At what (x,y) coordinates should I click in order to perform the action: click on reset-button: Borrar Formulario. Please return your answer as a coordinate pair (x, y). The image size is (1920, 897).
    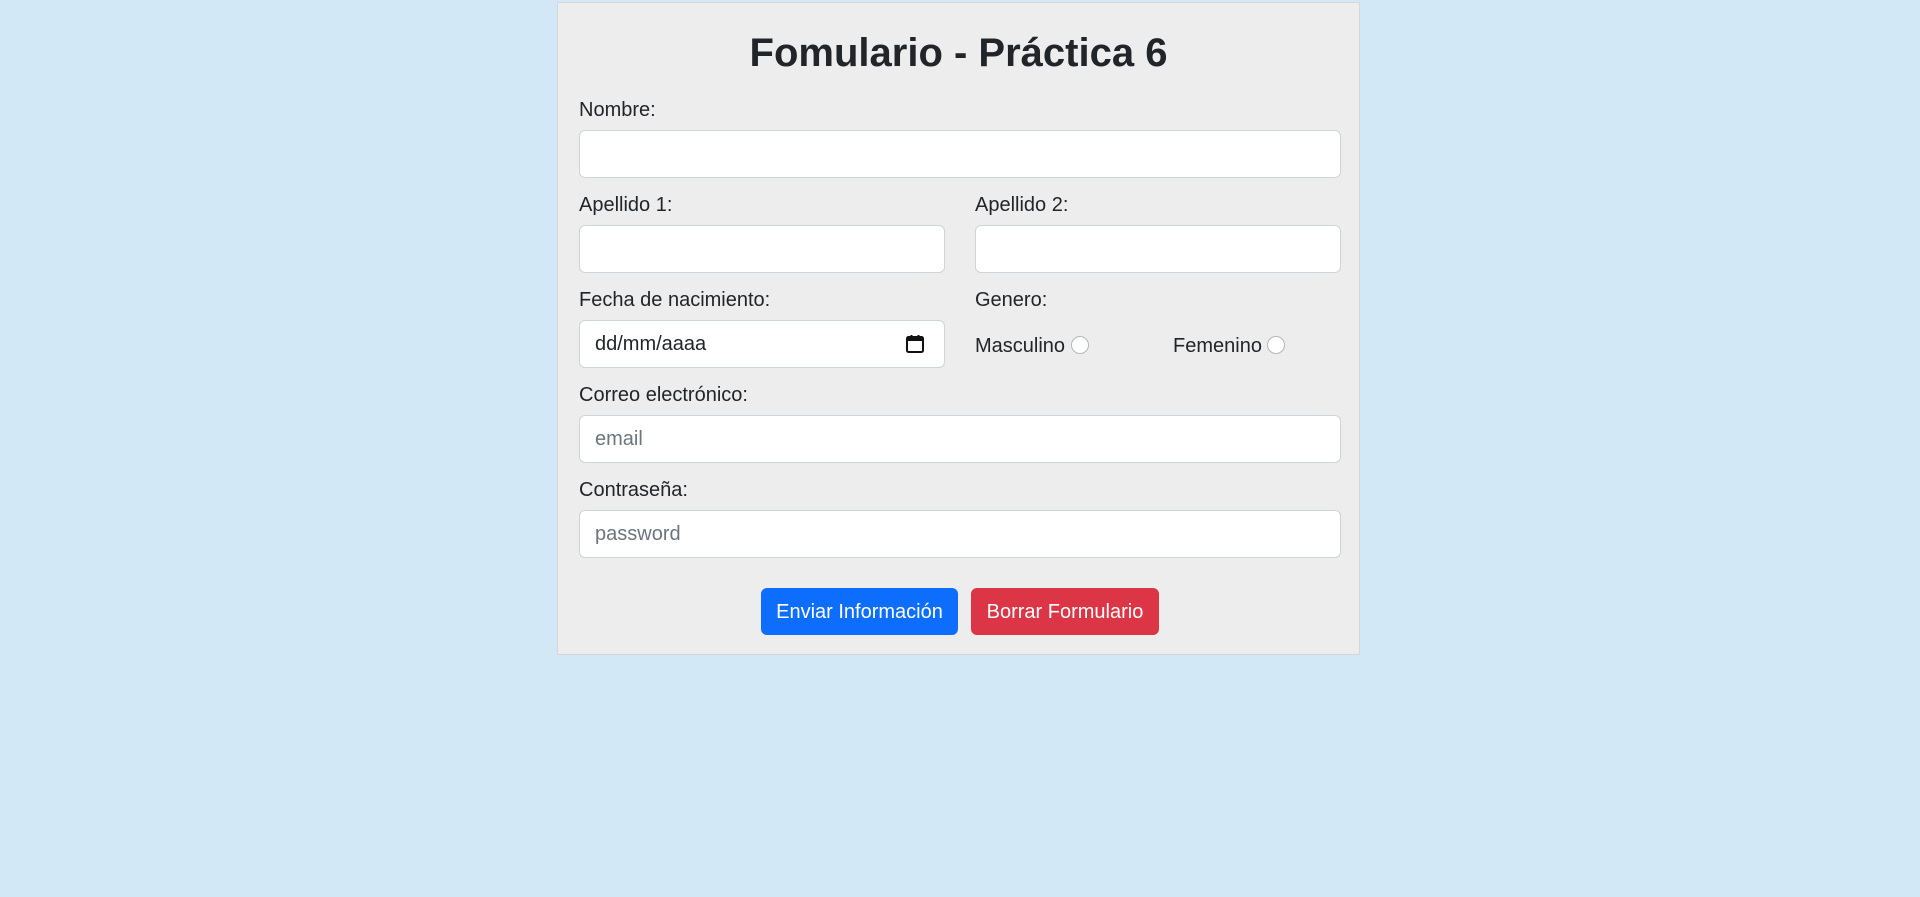
    Looking at the image, I should click on (1065, 611).